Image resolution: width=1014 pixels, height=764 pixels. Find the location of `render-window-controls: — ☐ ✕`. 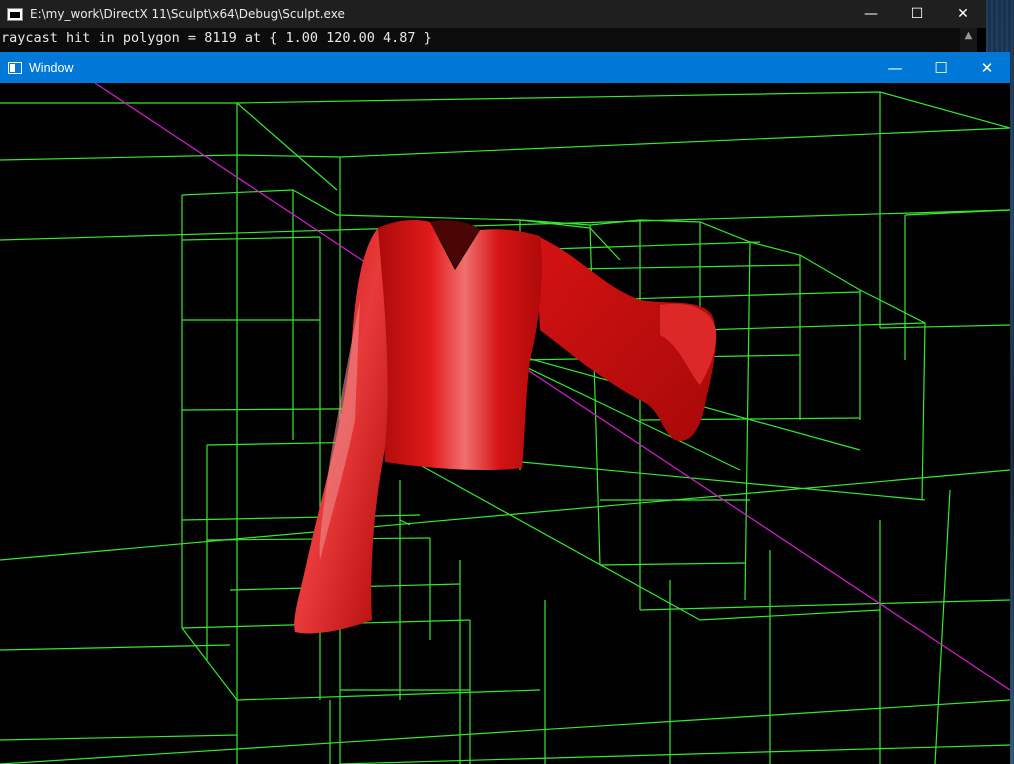

render-window-controls: — ☐ ✕ is located at coordinates (941, 67).